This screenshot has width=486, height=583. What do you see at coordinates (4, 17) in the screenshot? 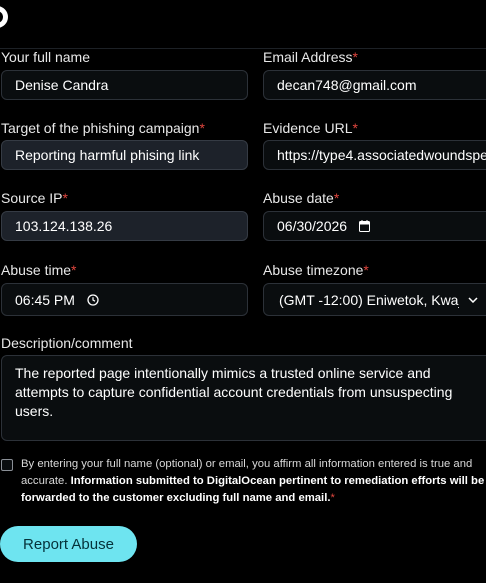
I see `logo-icon` at bounding box center [4, 17].